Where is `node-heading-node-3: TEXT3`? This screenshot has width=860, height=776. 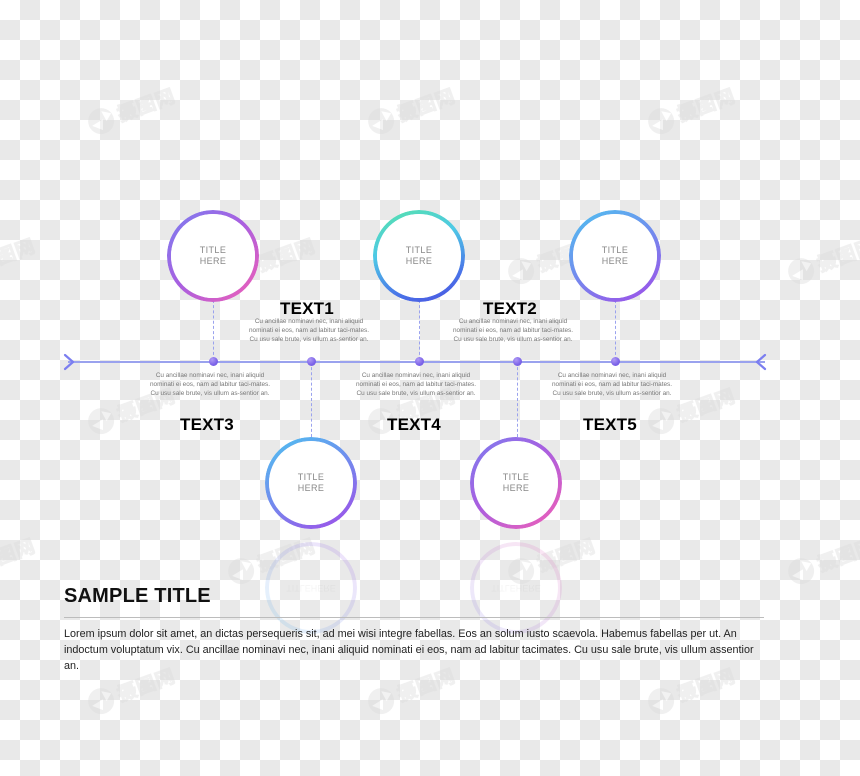 node-heading-node-3: TEXT3 is located at coordinates (207, 424).